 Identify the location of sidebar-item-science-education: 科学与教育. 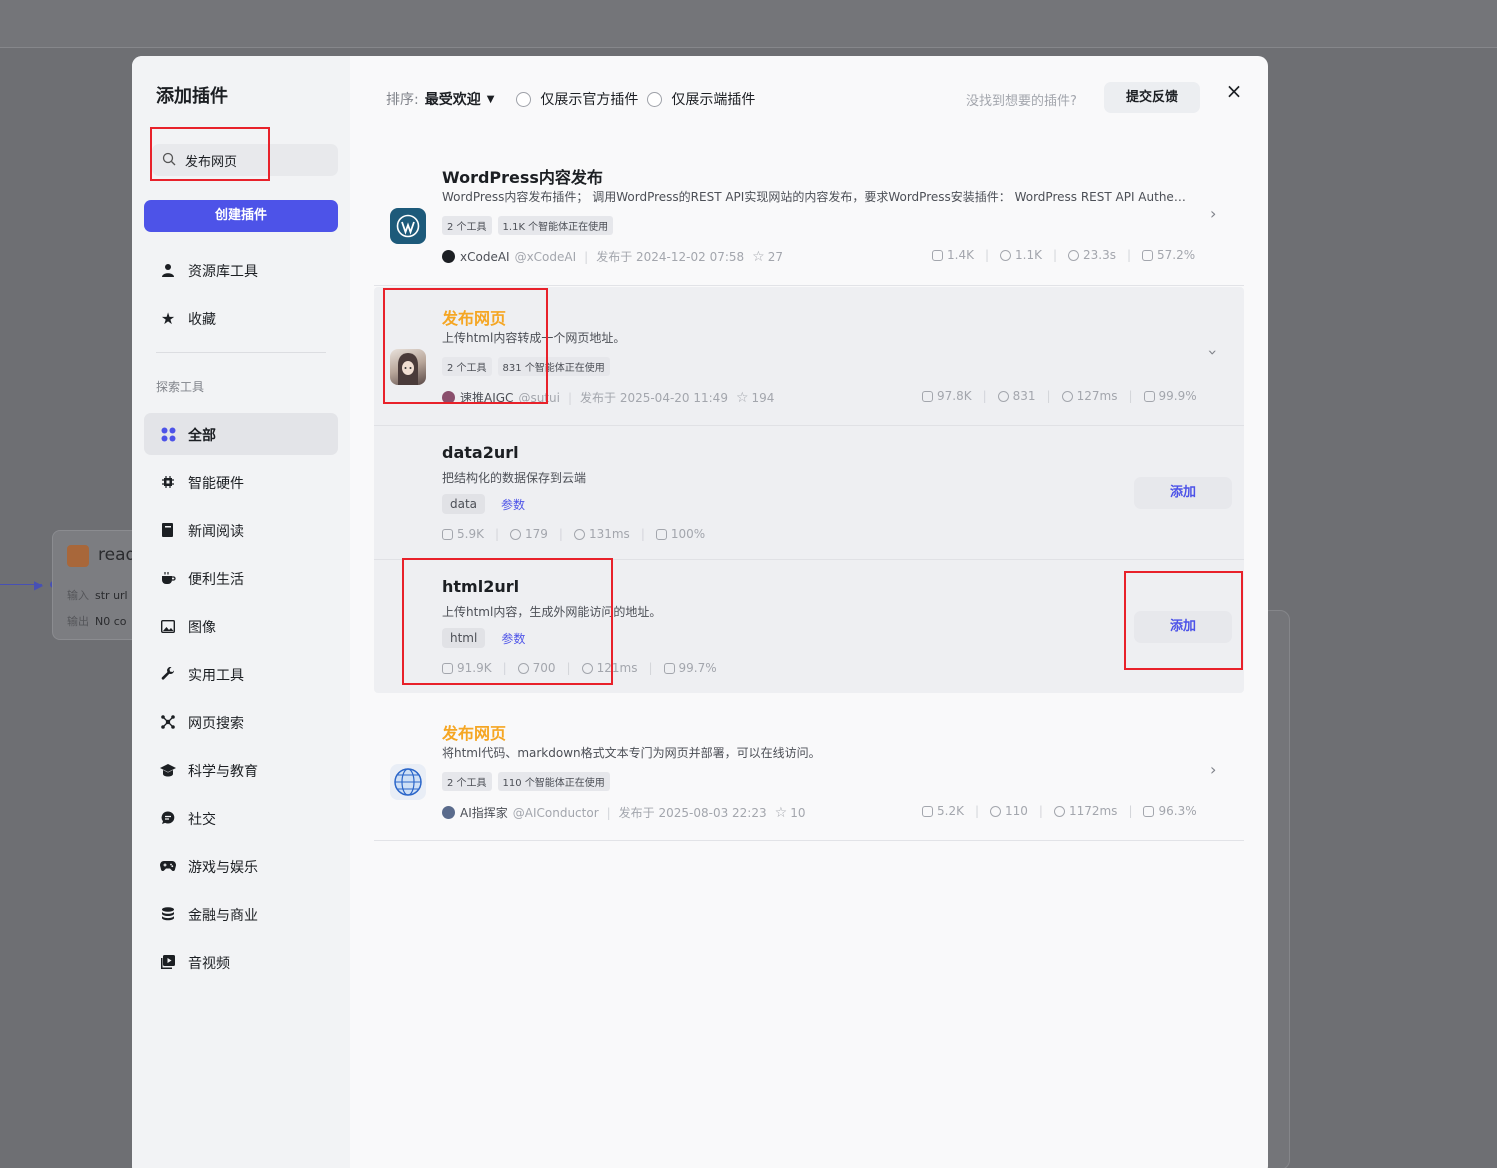
(241, 770).